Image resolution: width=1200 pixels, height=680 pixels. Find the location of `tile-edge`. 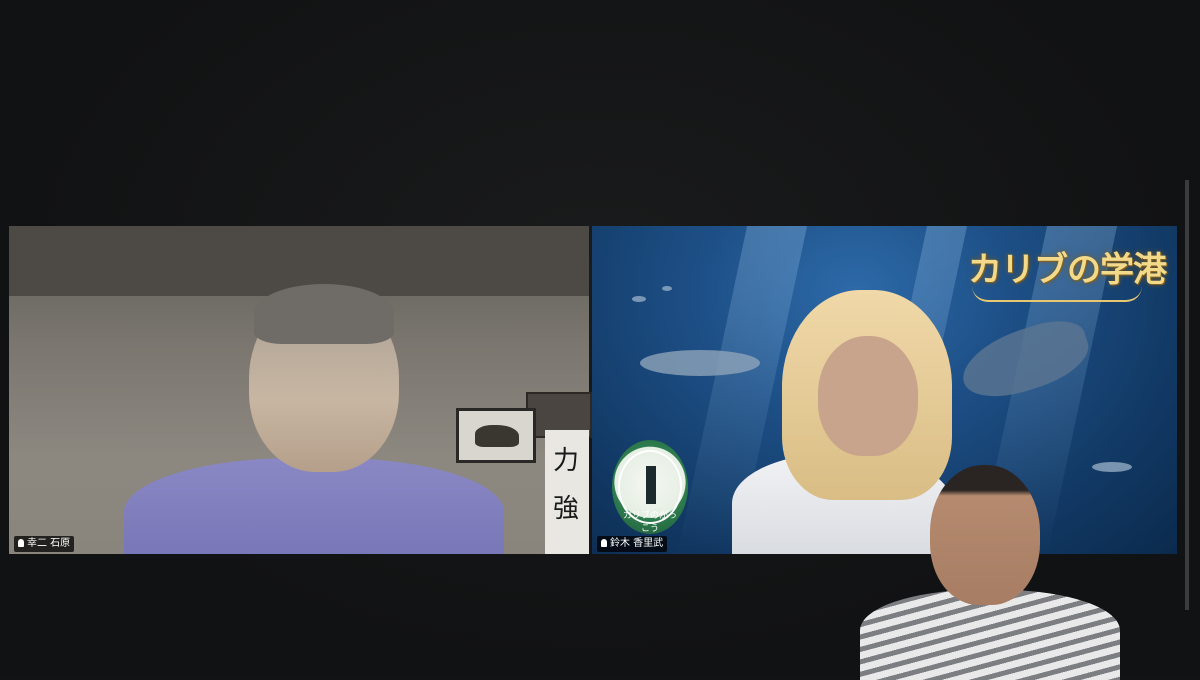

tile-edge is located at coordinates (1187, 395).